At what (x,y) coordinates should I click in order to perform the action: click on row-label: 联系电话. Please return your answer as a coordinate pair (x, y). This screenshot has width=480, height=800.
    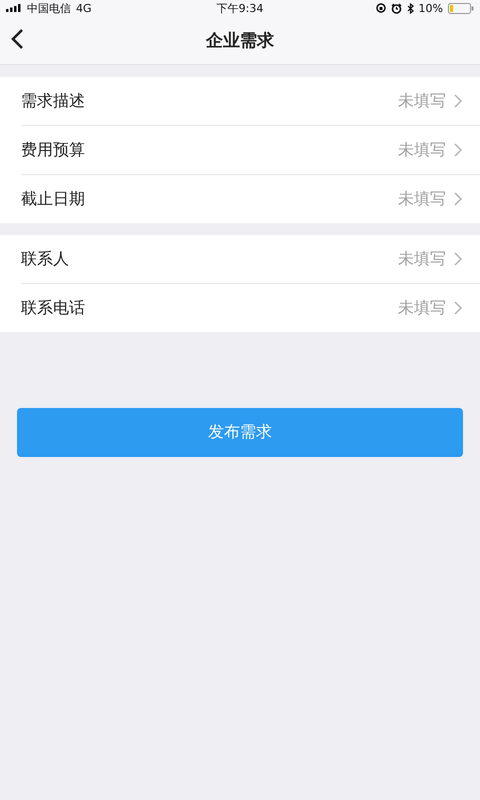
    Looking at the image, I should click on (53, 308).